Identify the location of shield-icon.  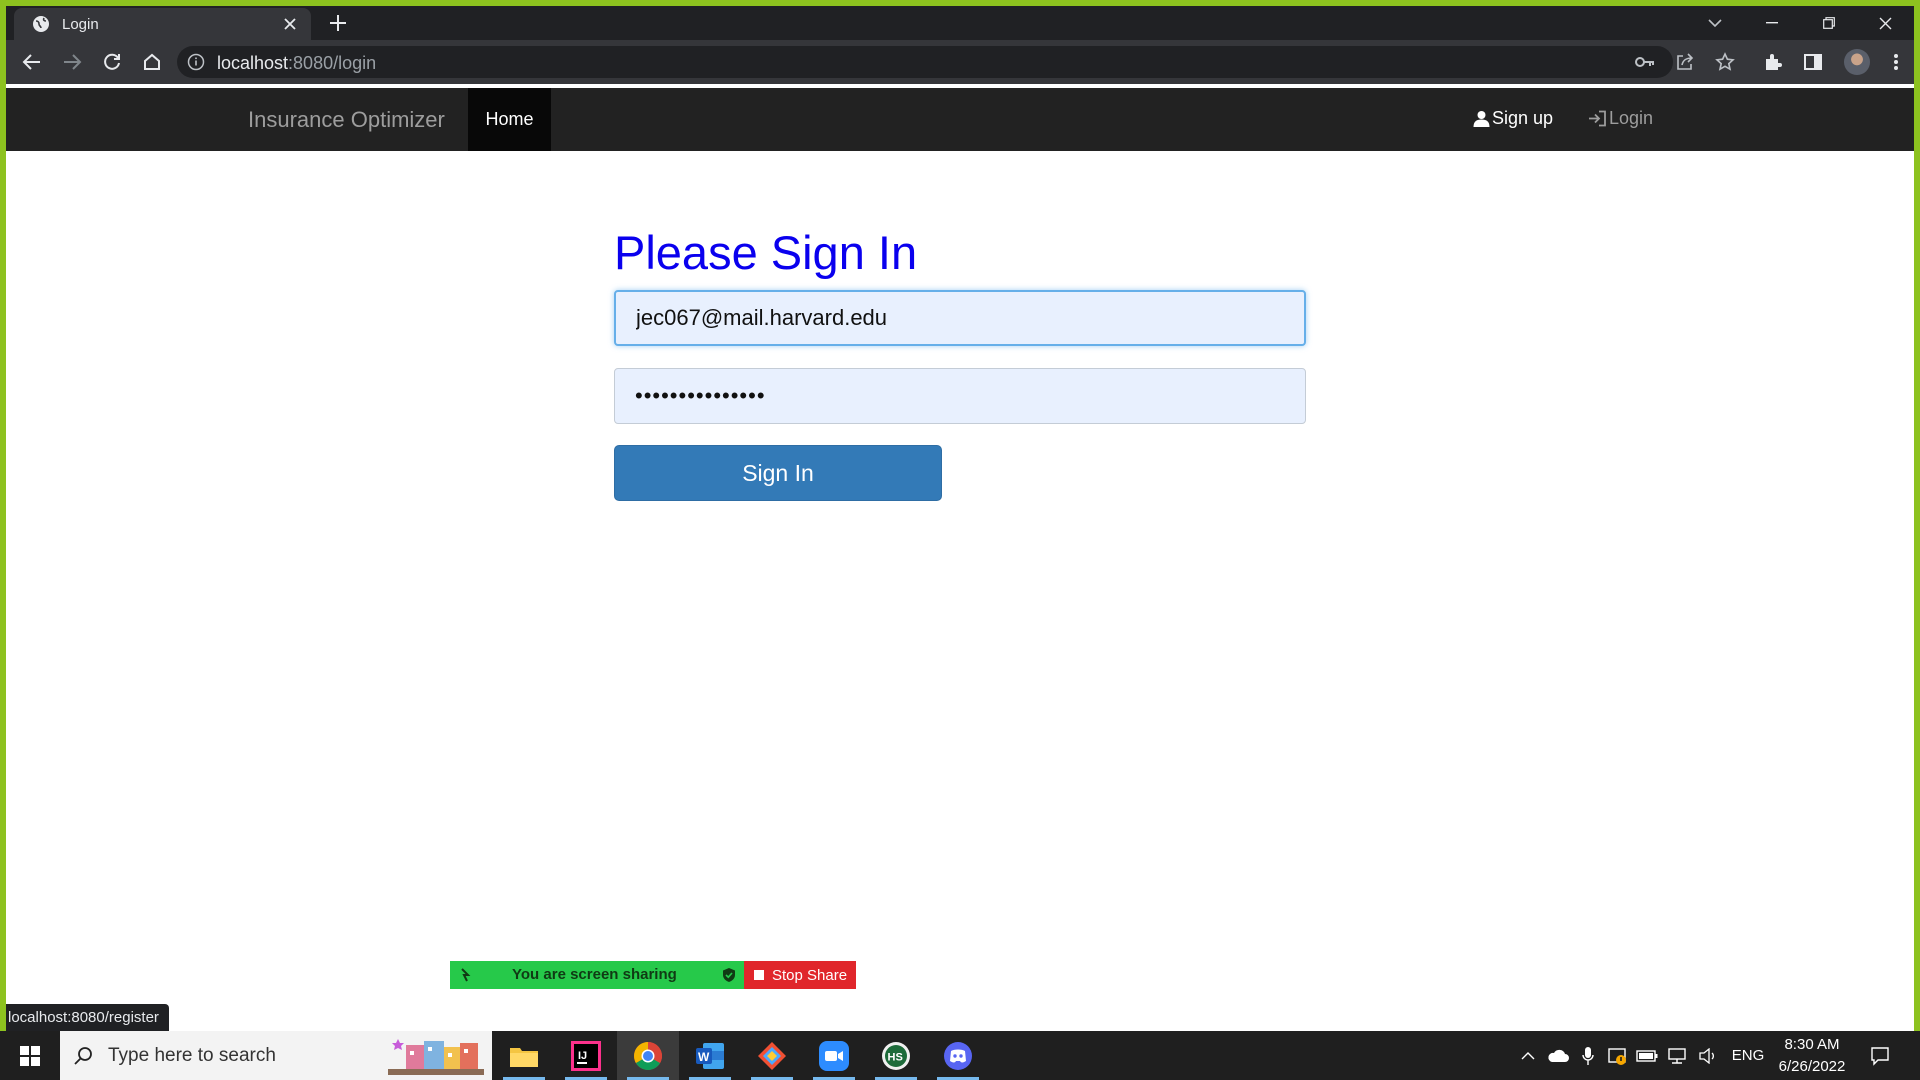
(729, 975).